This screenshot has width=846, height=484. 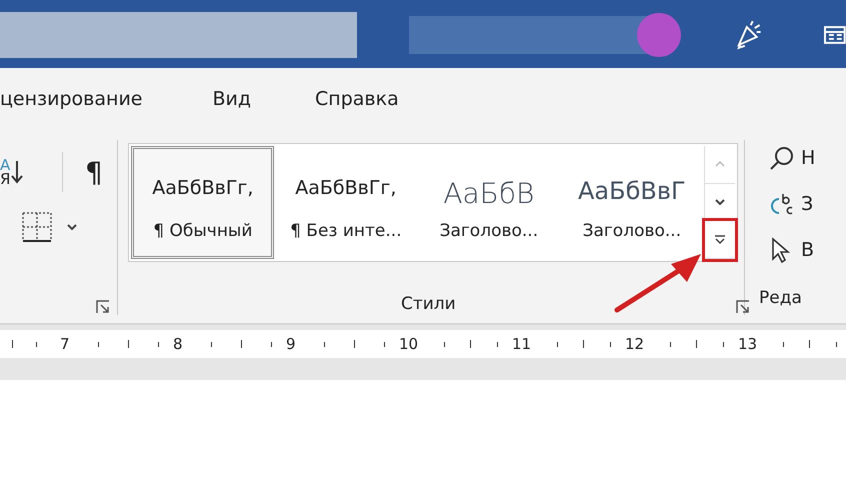 I want to click on ribbon-tab: цензирование, so click(x=71, y=99).